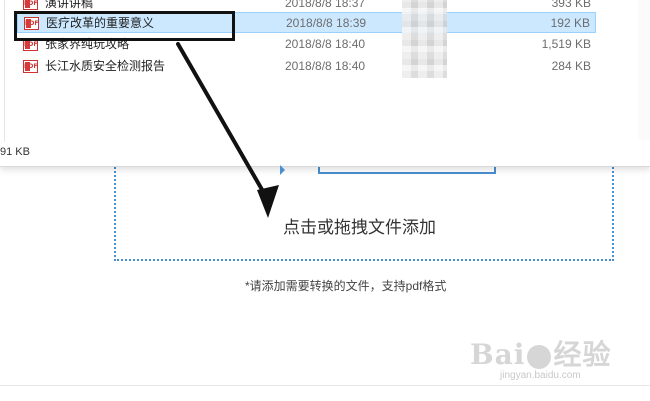 This screenshot has height=401, width=650. Describe the element at coordinates (582, 354) in the screenshot. I see `watermark-suffix: 经验` at that location.